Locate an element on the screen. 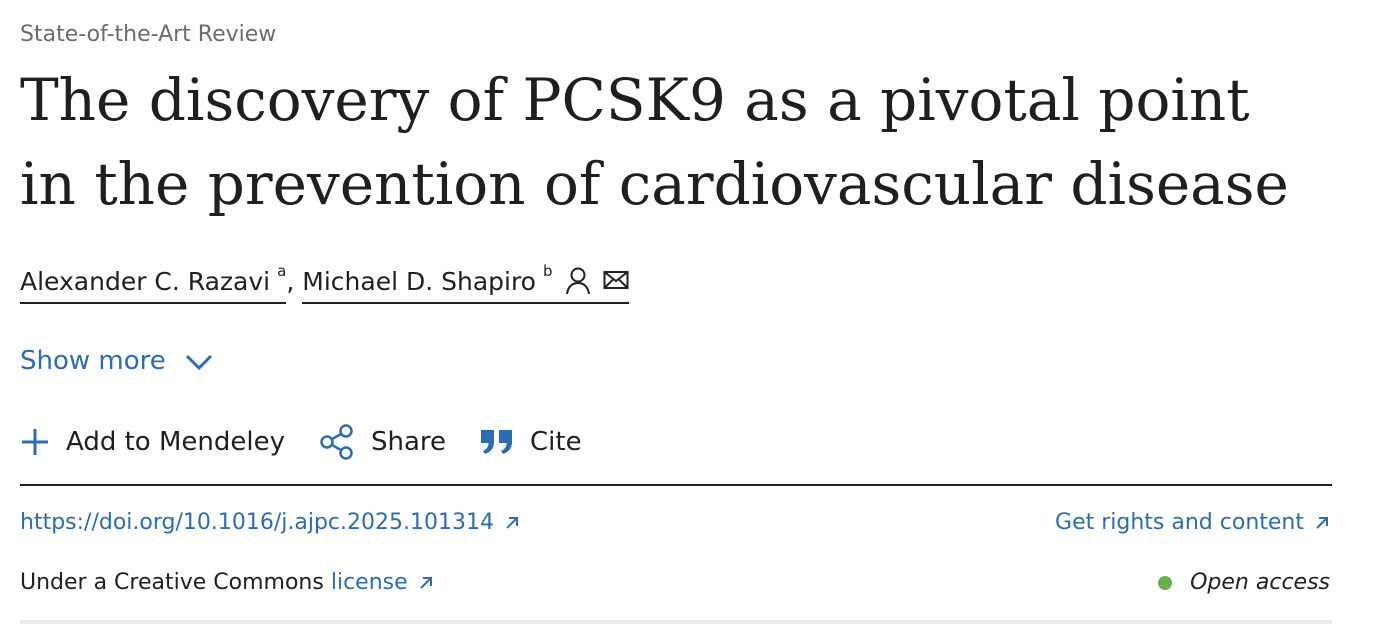  show-more-button: Show more is located at coordinates (117, 361).